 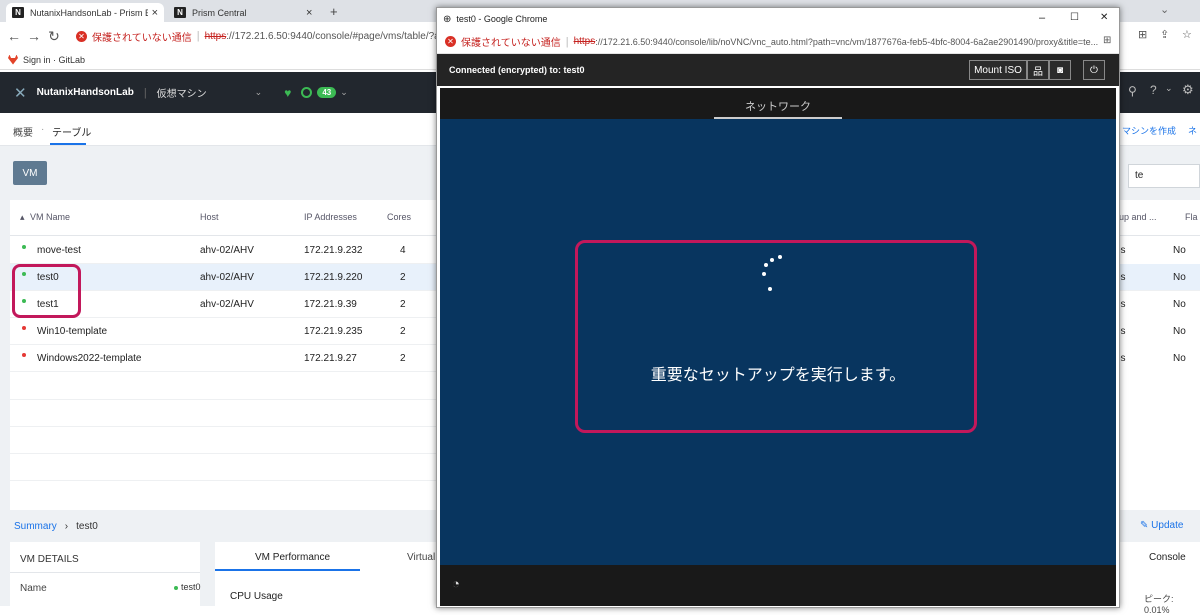 What do you see at coordinates (23, 131) in the screenshot?
I see `tab-overview: 概要` at bounding box center [23, 131].